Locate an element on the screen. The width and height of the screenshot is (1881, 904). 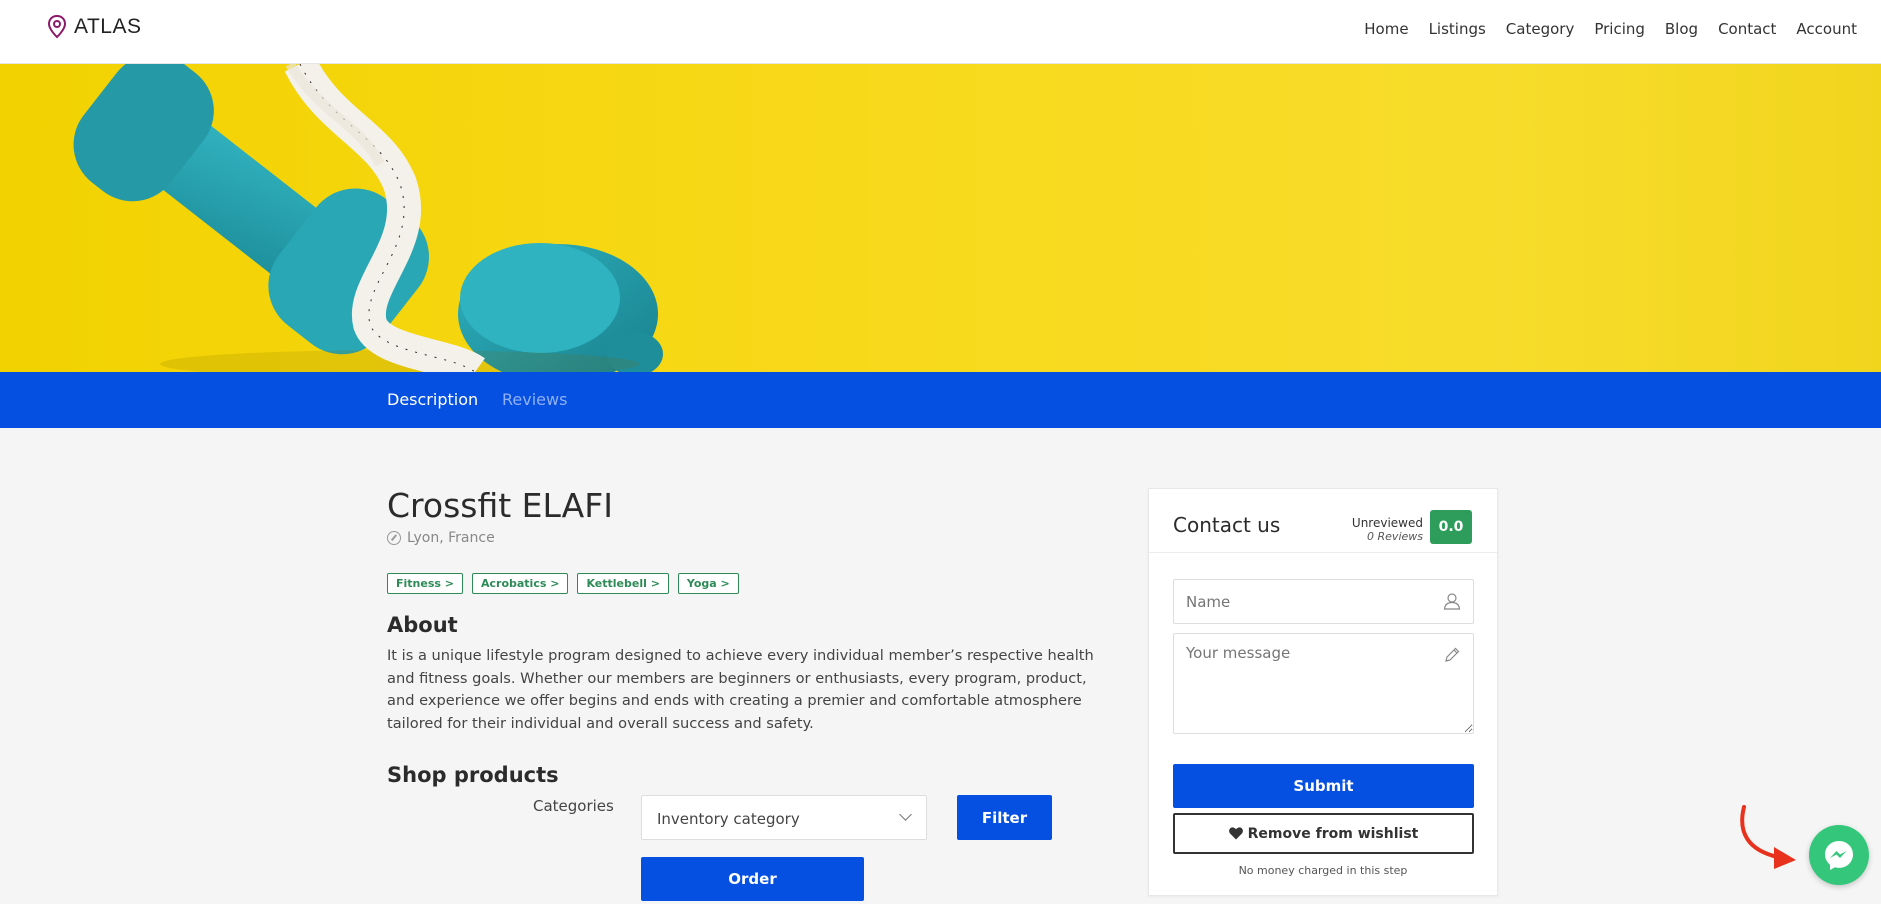
review-summary: Unreviewed 0 Reviews is located at coordinates (1387, 529).